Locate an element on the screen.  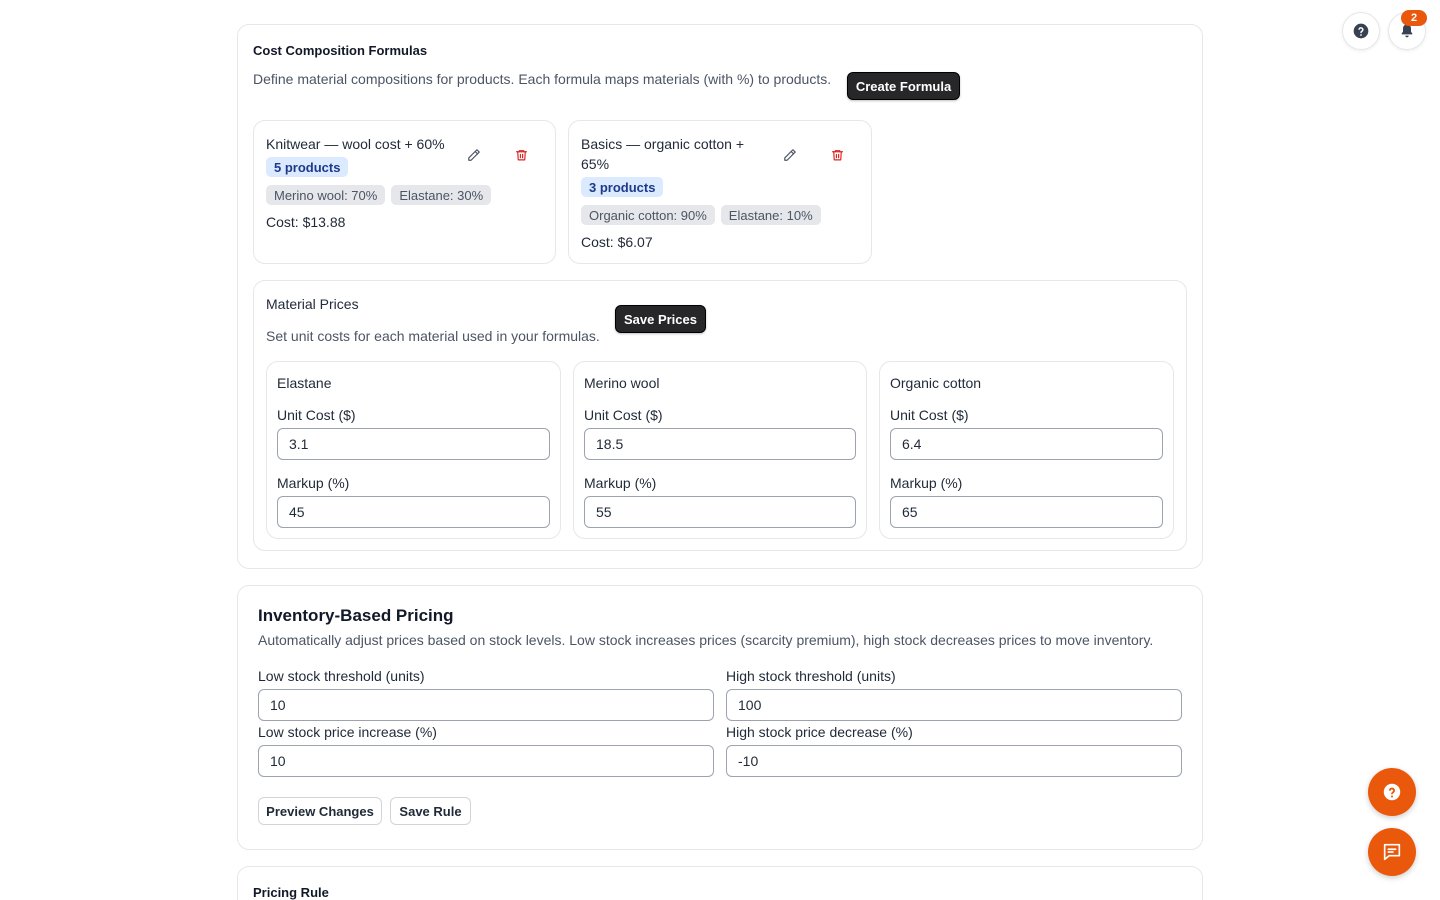
help-fab is located at coordinates (1392, 792).